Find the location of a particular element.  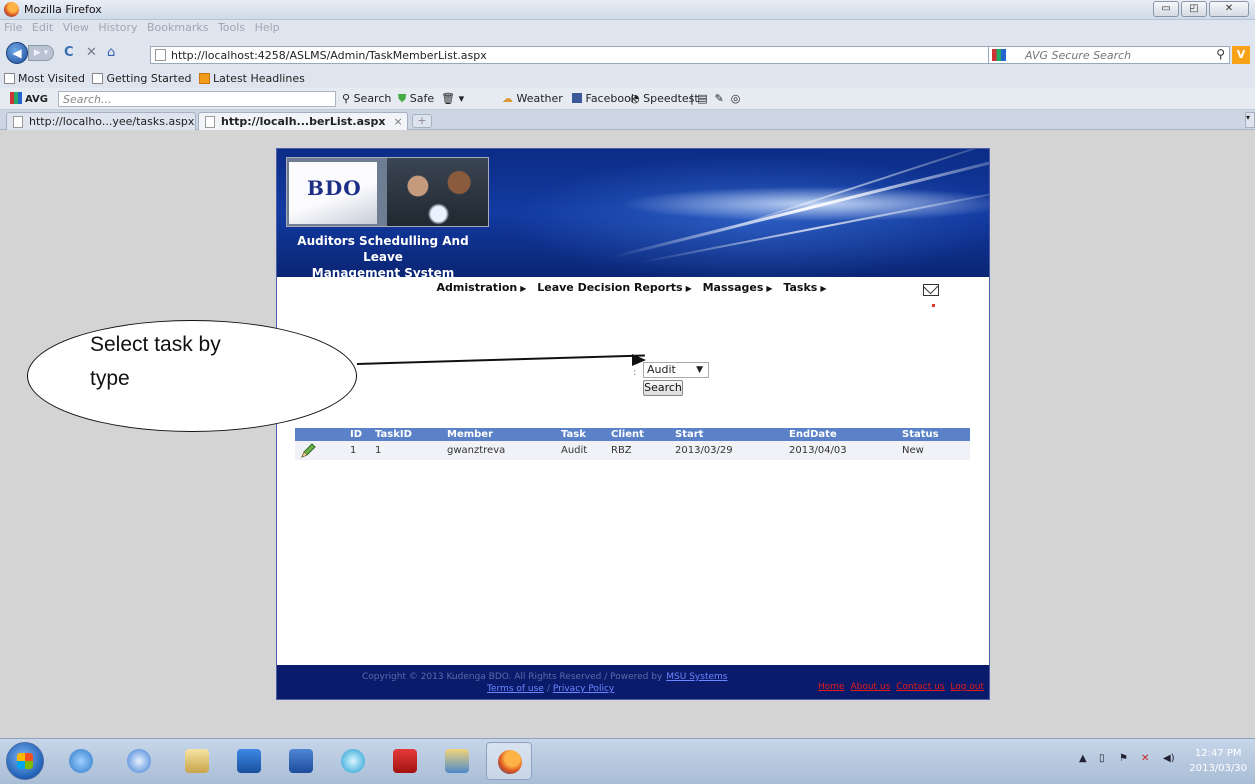

col-member: Member is located at coordinates (470, 434).